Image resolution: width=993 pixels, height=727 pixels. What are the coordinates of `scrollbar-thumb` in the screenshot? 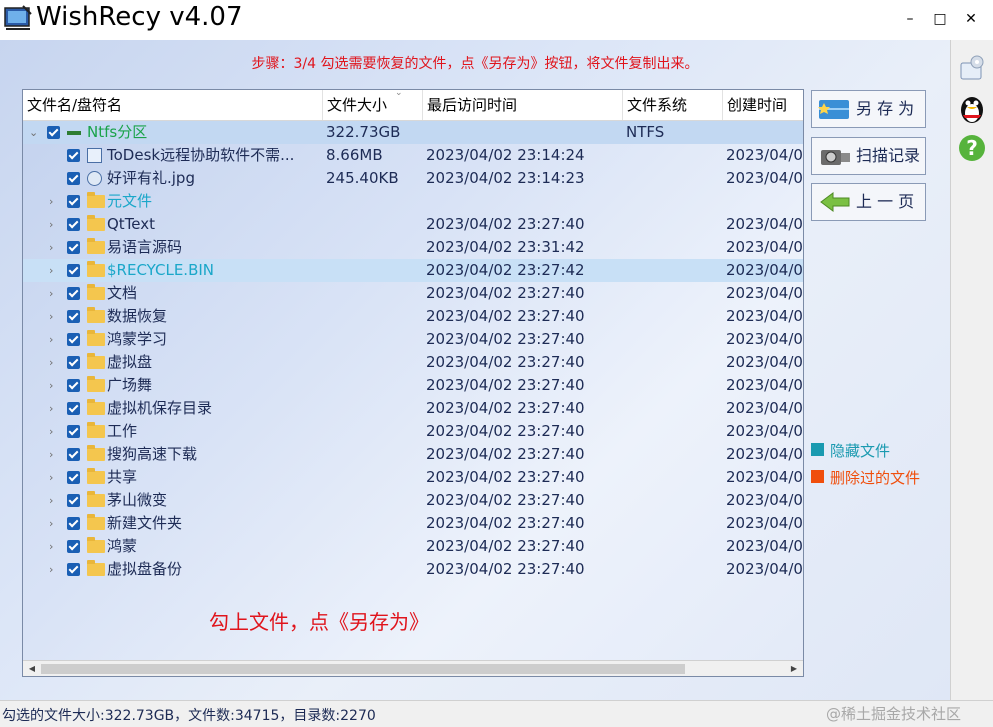 It's located at (363, 669).